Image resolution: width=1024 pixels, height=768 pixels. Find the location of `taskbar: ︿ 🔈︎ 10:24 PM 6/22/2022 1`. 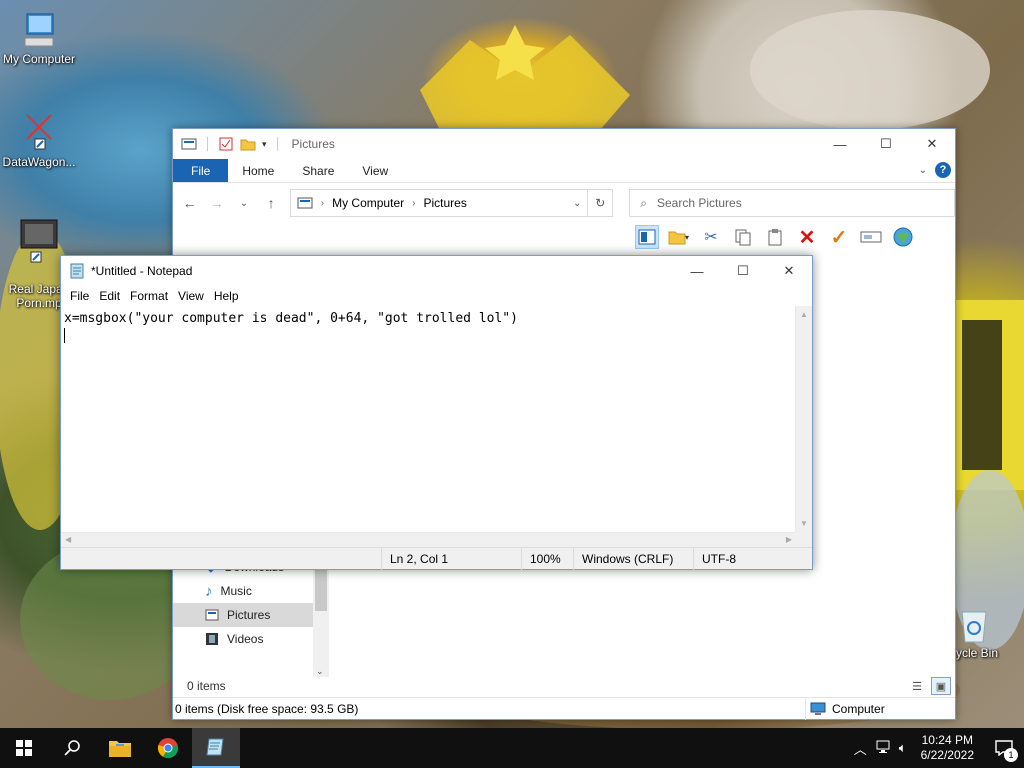

taskbar: ︿ 🔈︎ 10:24 PM 6/22/2022 1 is located at coordinates (512, 748).